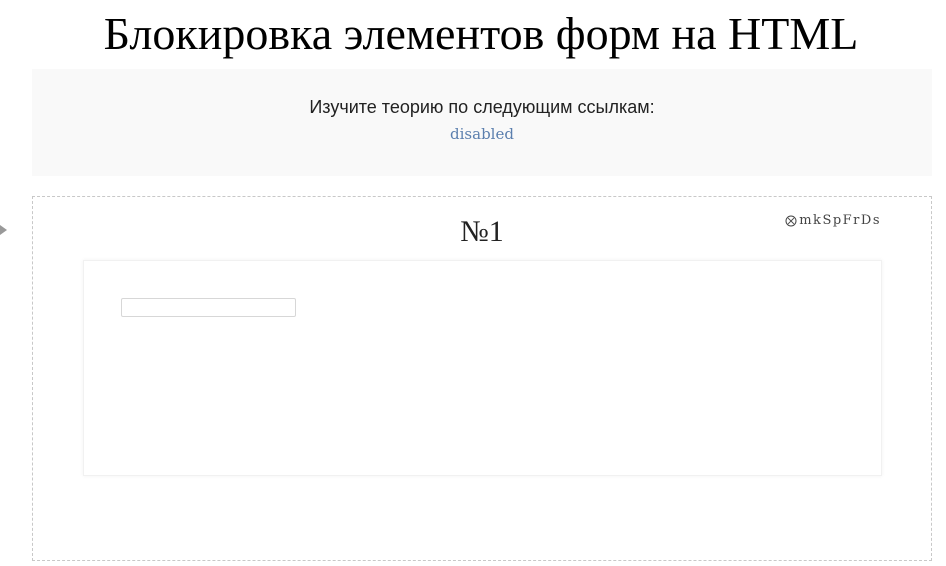 The height and width of the screenshot is (566, 946). I want to click on task-code: mkSpFrDs, so click(833, 220).